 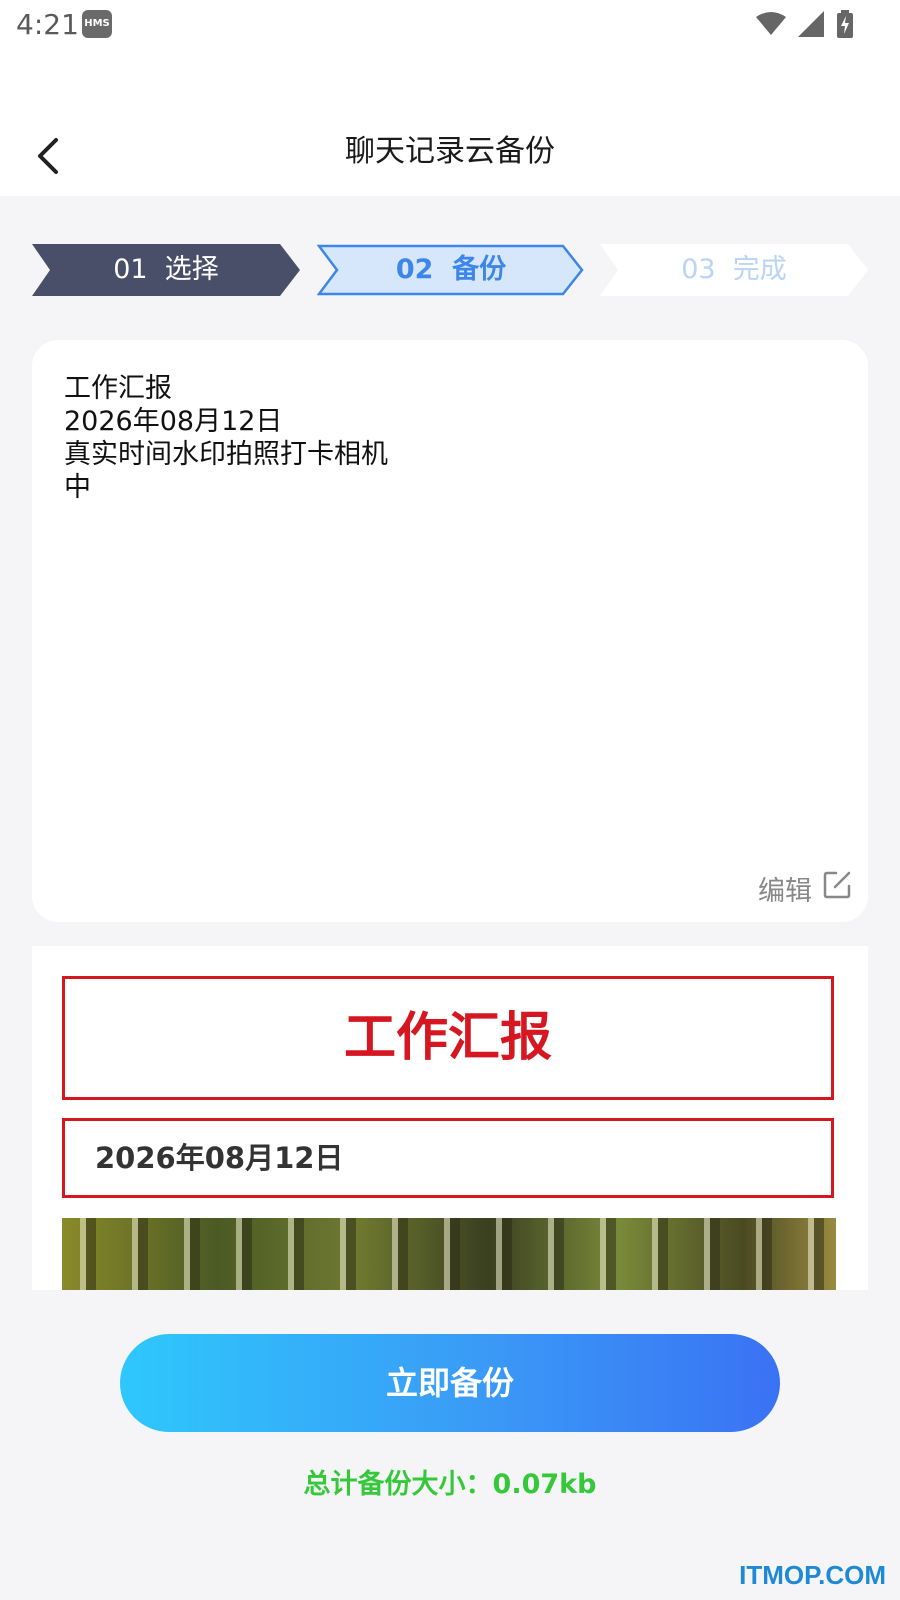 What do you see at coordinates (785, 891) in the screenshot?
I see `edit-label: 编辑` at bounding box center [785, 891].